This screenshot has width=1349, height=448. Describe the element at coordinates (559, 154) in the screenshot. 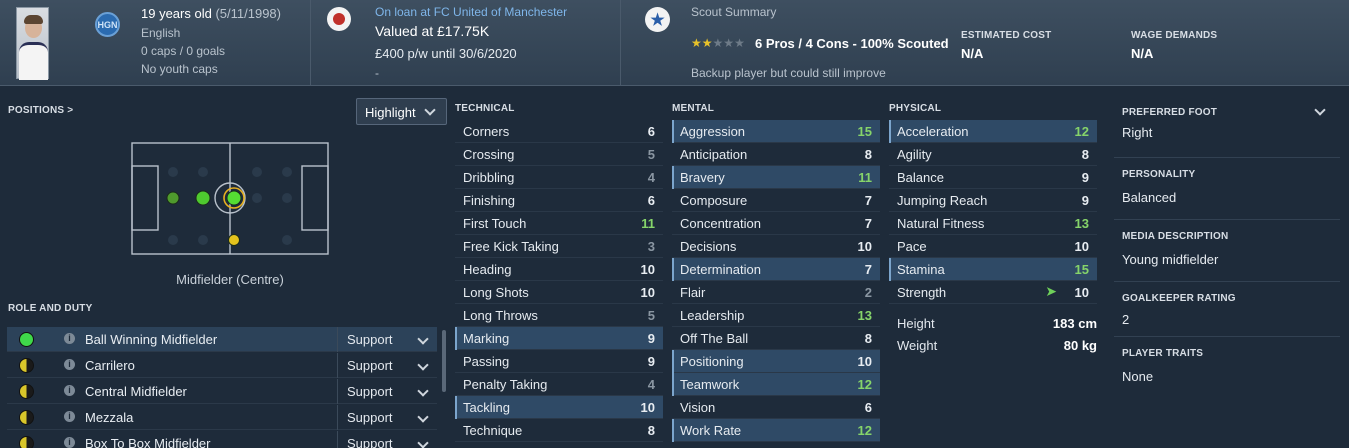

I see `technical-attribute-row: Crossing 5` at that location.